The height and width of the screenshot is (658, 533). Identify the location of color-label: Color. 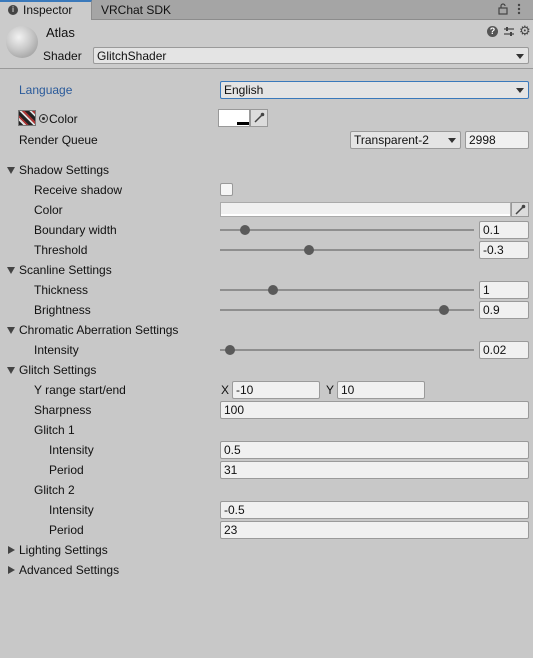
(63, 119).